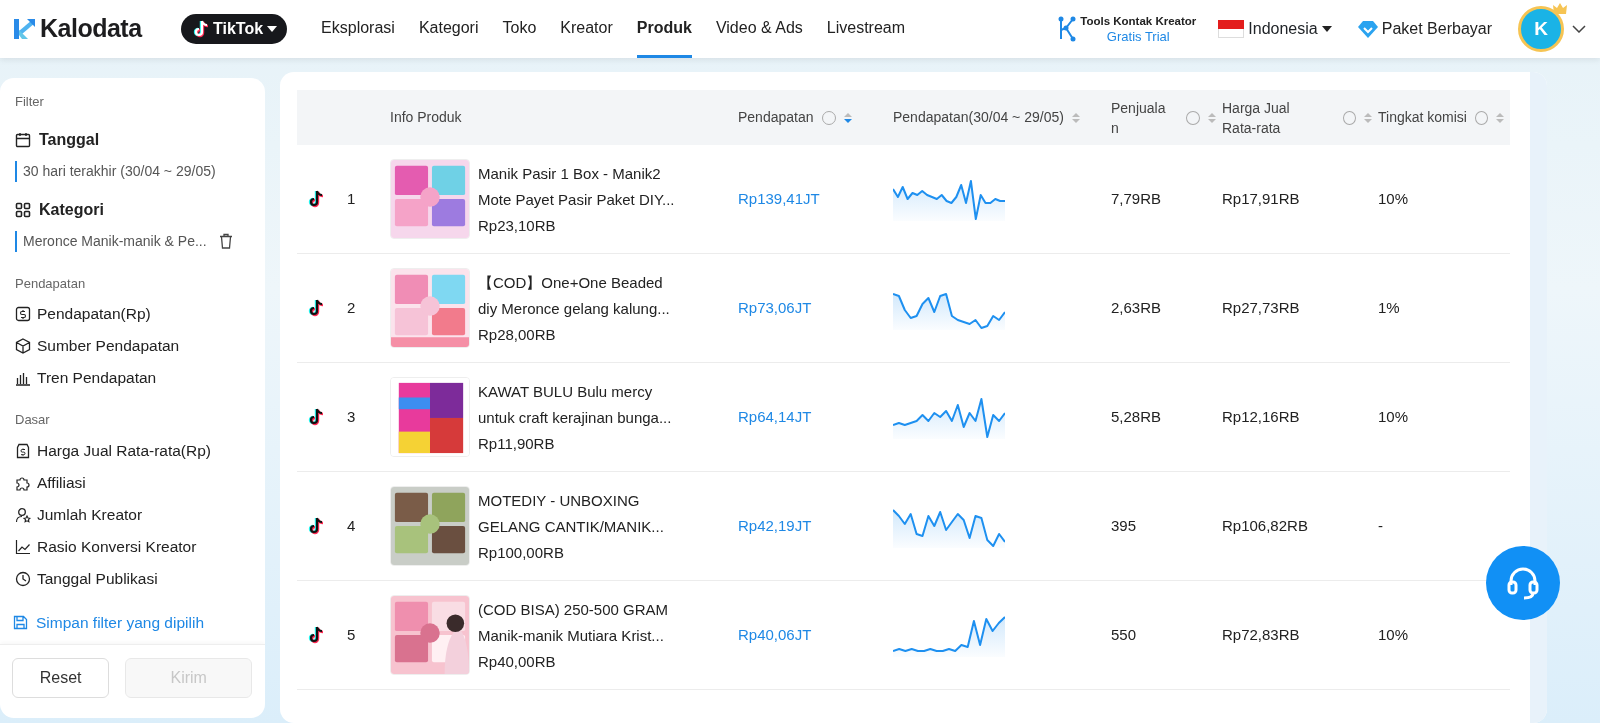 This screenshot has width=1600, height=723. What do you see at coordinates (775, 307) in the screenshot?
I see `revenue-value: Rp73,06JT` at bounding box center [775, 307].